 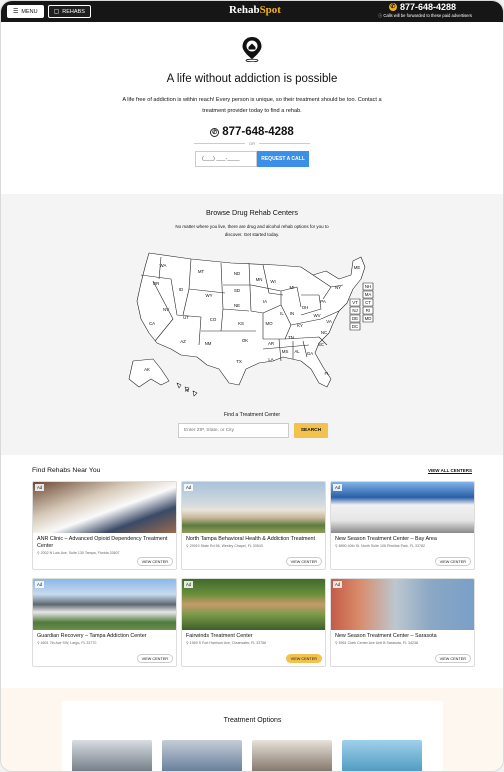 I want to click on state-label-nc: NC, so click(x=324, y=332).